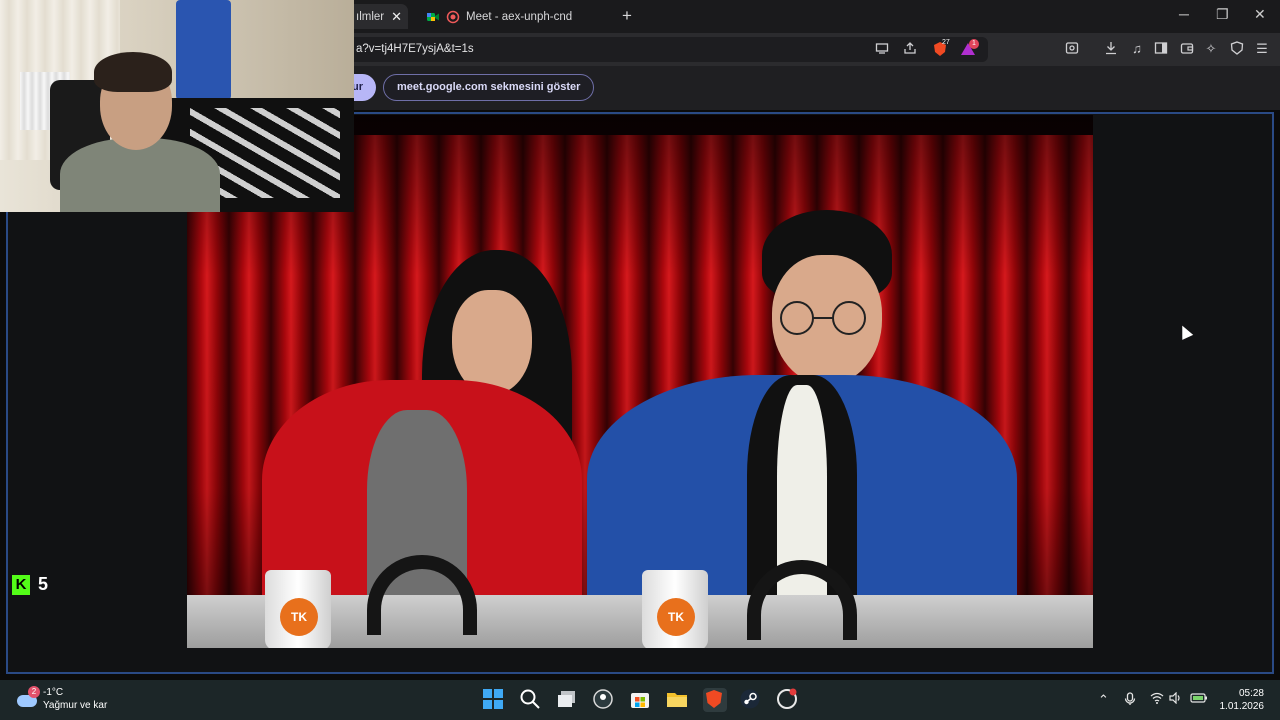 The width and height of the screenshot is (1280, 720). What do you see at coordinates (203, 50) in the screenshot?
I see `webcam-jersey` at bounding box center [203, 50].